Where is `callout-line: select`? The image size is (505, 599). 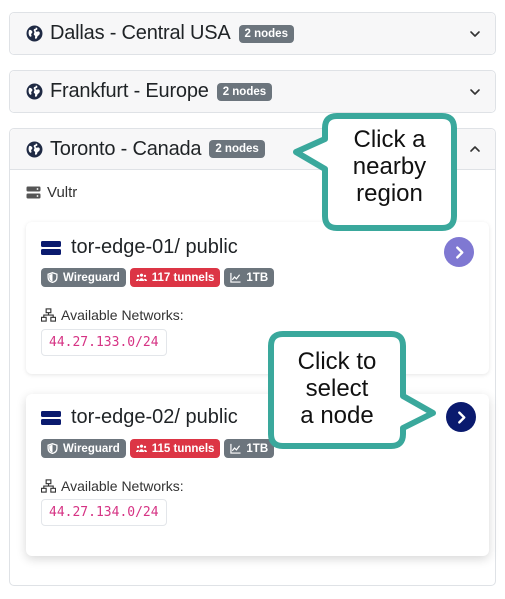 callout-line: select is located at coordinates (337, 388).